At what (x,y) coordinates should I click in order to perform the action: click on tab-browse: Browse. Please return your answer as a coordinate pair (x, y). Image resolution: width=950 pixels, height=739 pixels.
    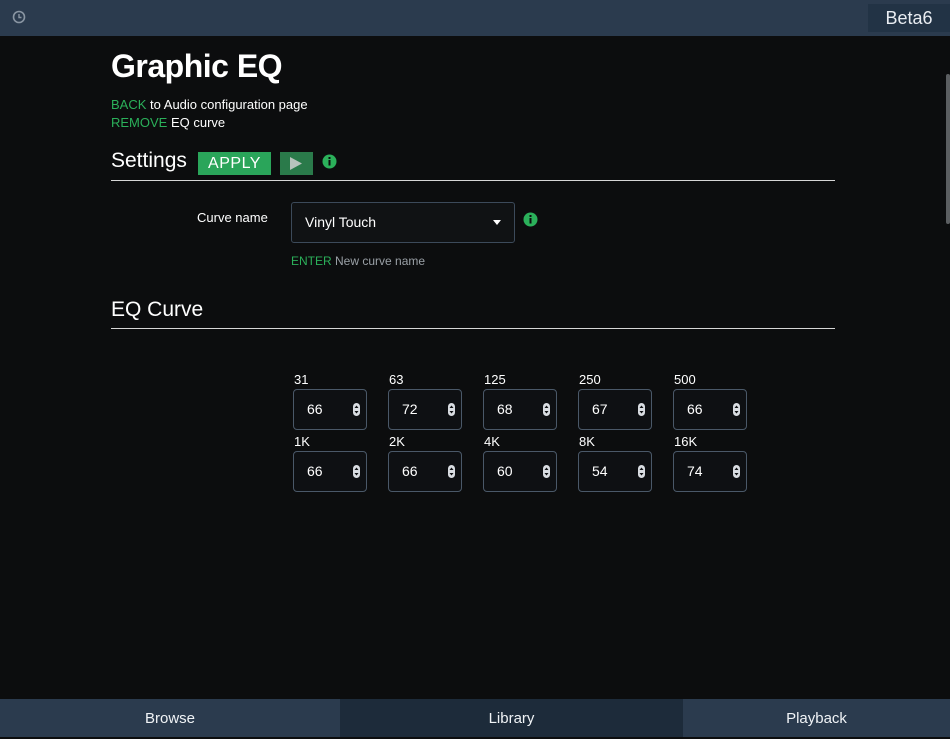
    Looking at the image, I should click on (170, 718).